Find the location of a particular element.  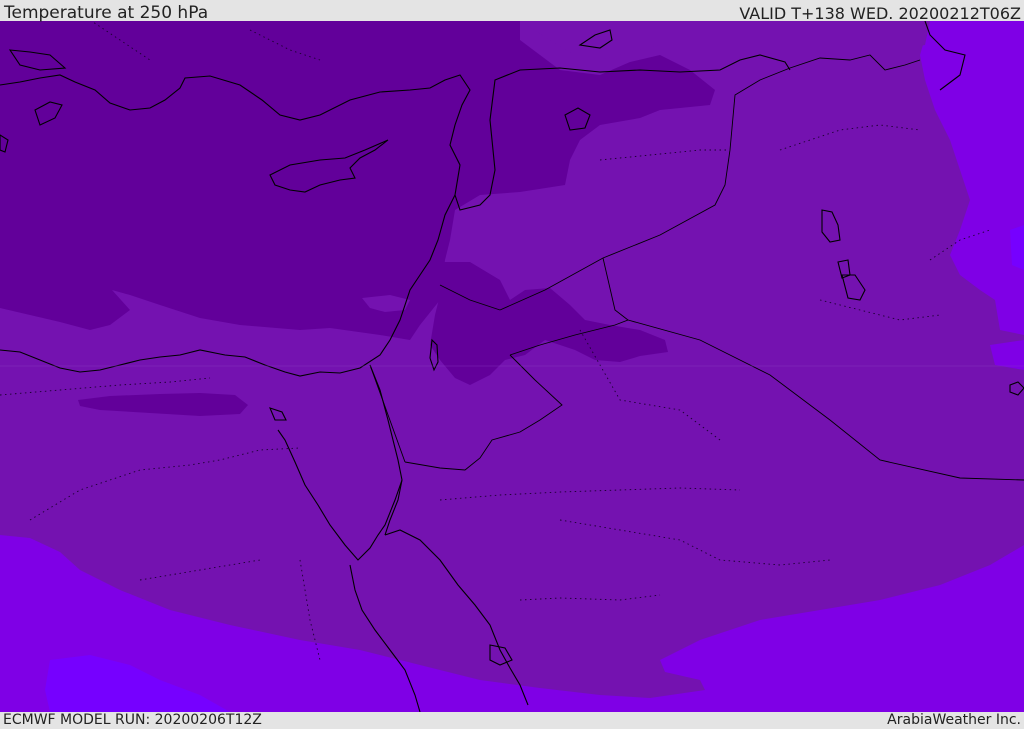

temperature-field-warmest-east is located at coordinates (1017, 247).